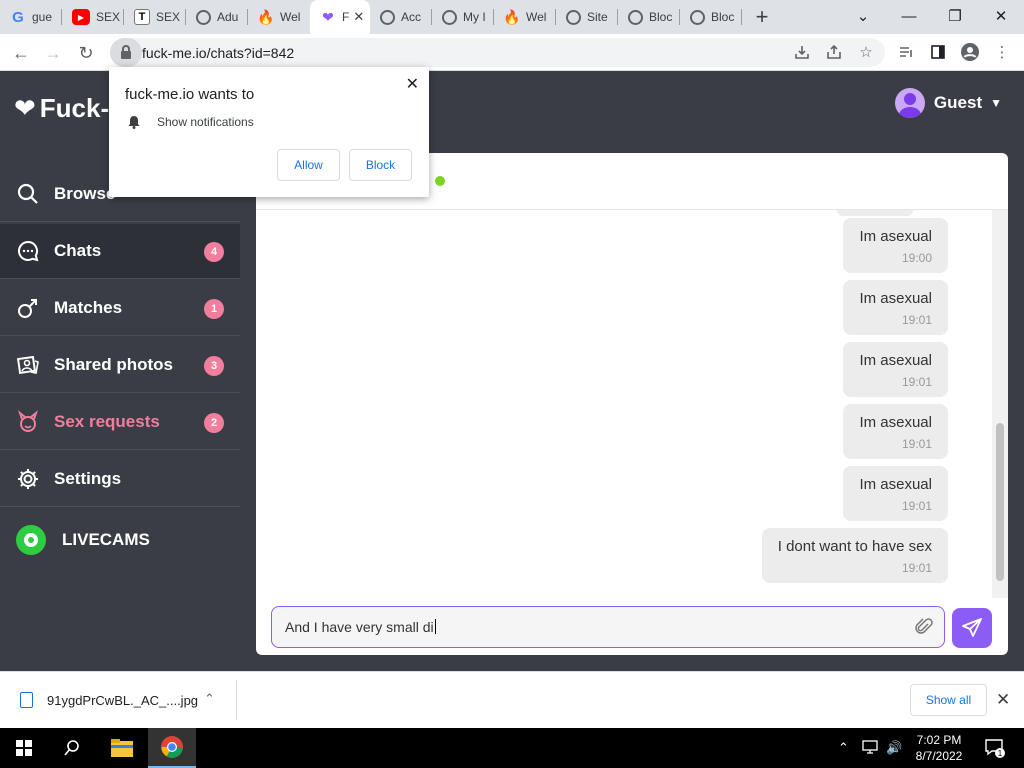  Describe the element at coordinates (995, 749) in the screenshot. I see `action-center-icon: 1` at that location.